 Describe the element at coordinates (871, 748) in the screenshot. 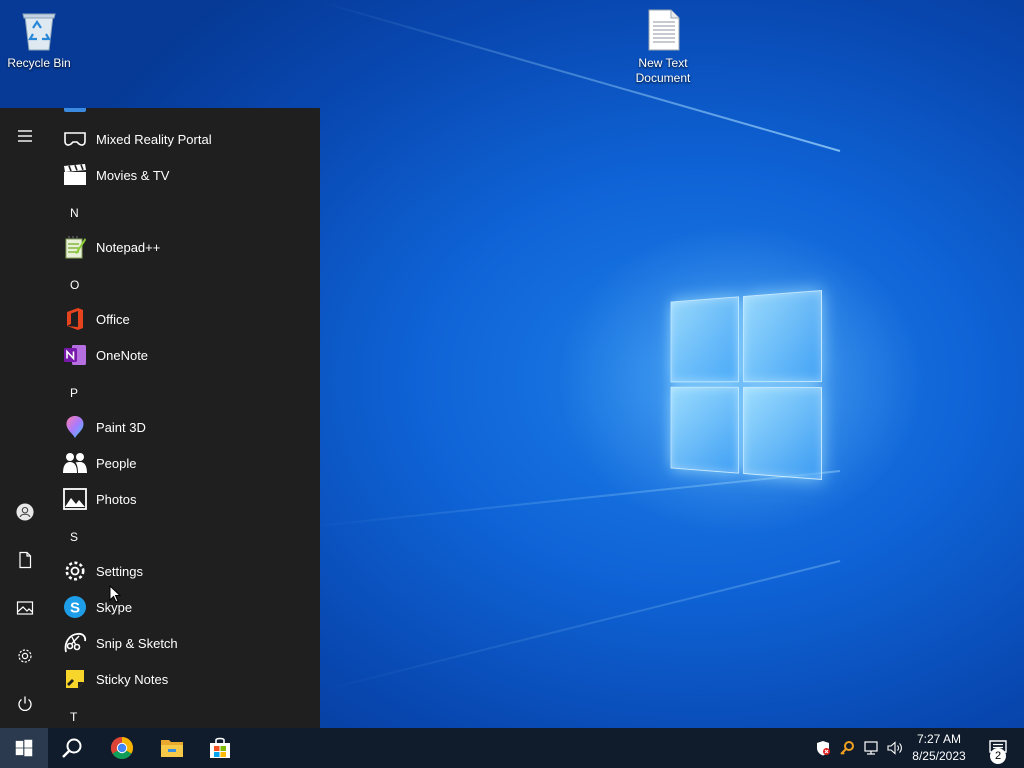

I see `tray-network-icon` at that location.